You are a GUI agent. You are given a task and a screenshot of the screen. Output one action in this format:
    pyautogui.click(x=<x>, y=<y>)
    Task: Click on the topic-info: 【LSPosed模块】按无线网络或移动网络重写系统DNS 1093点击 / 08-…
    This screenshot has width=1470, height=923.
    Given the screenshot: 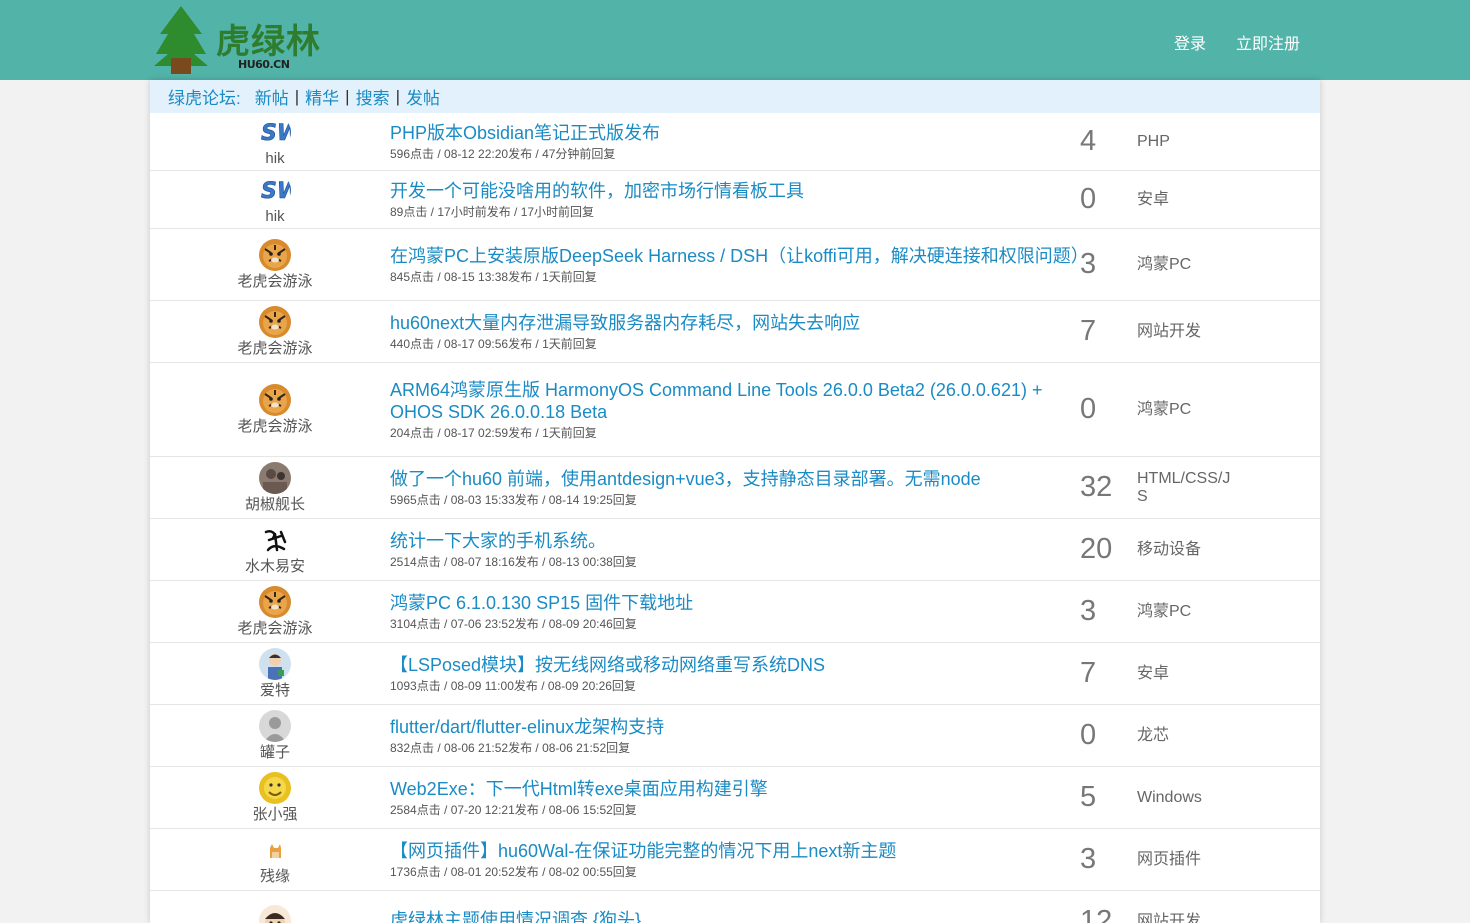 What is the action you would take?
    pyautogui.click(x=735, y=673)
    